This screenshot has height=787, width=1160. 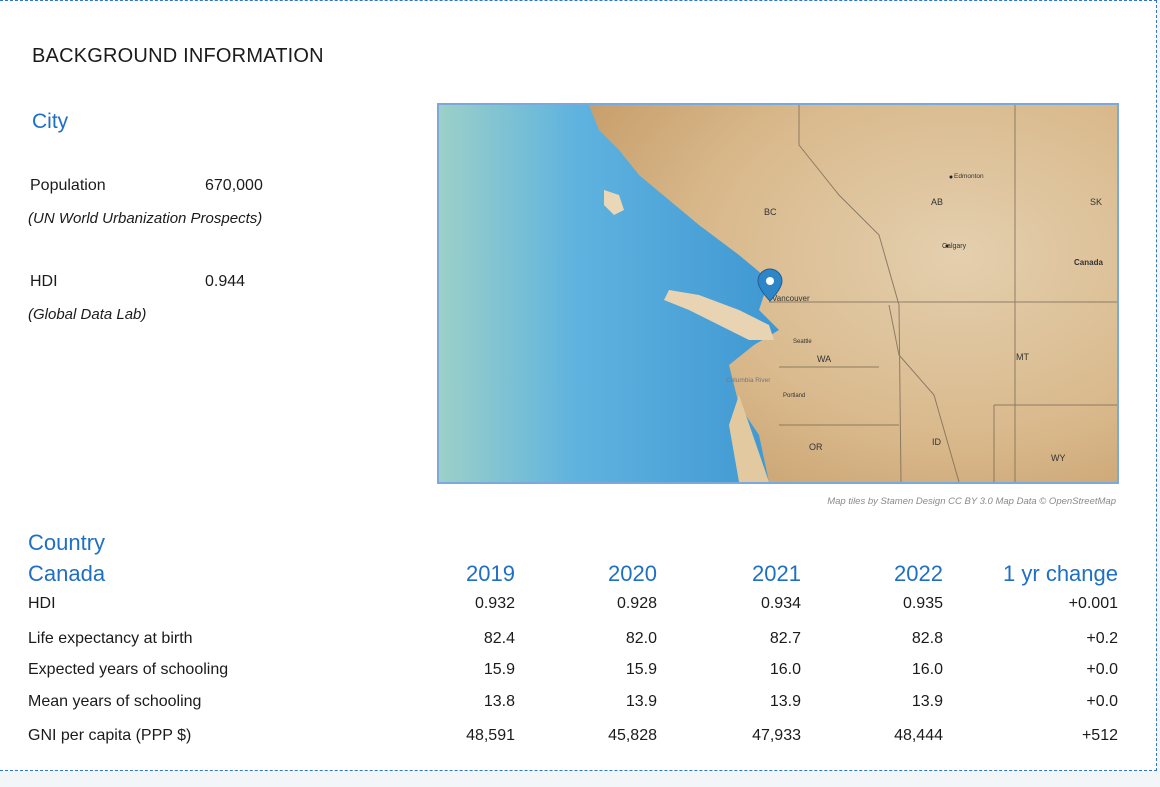 I want to click on col-head-2021: 2021, so click(x=776, y=573).